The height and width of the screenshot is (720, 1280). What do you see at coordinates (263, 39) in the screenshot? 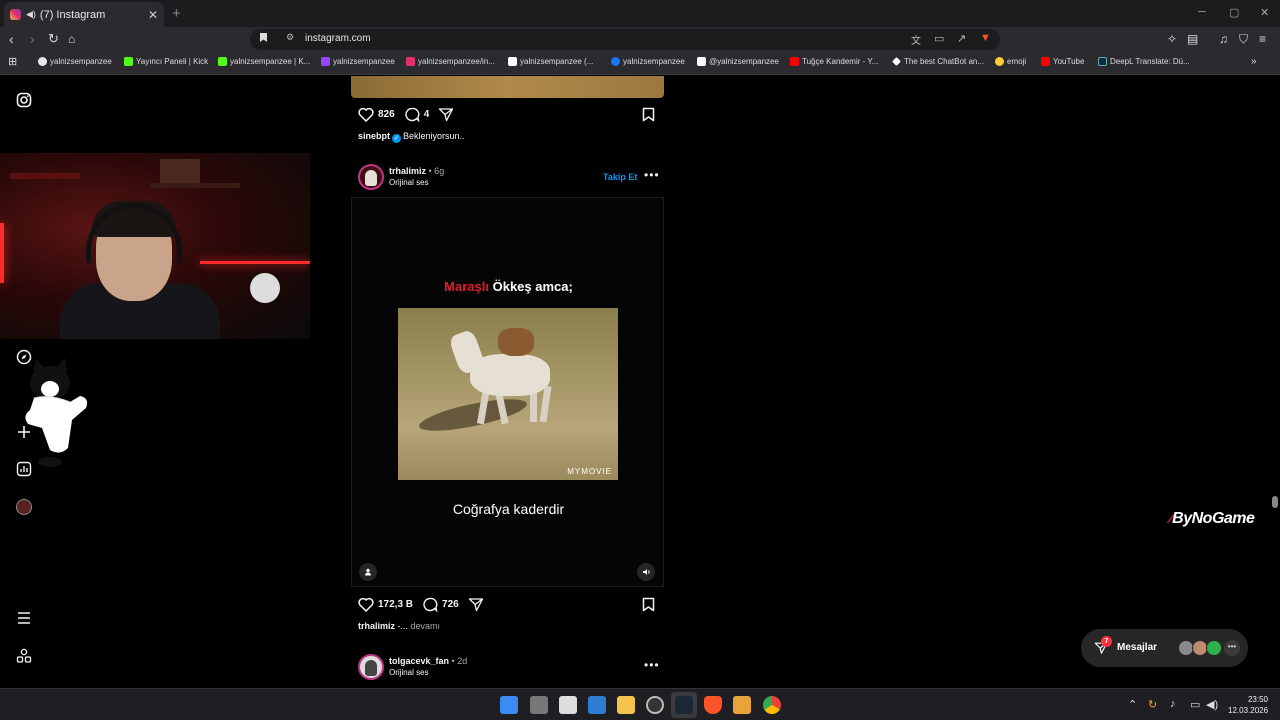
I see `bookmark-page-icon` at bounding box center [263, 39].